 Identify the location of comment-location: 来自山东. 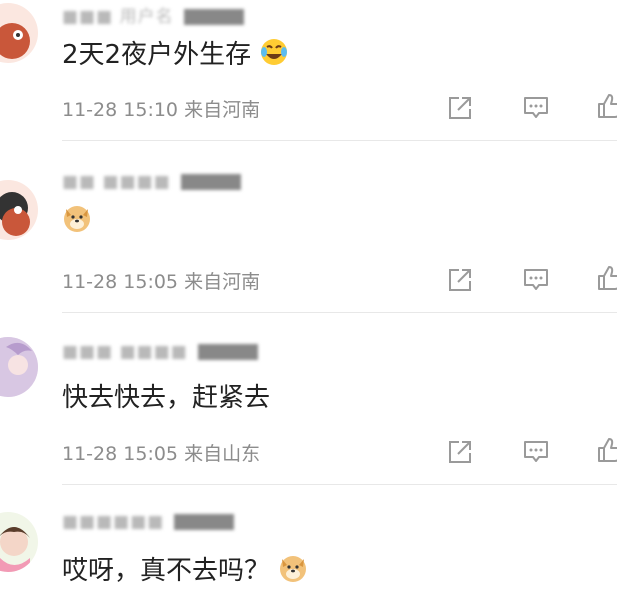
(222, 454).